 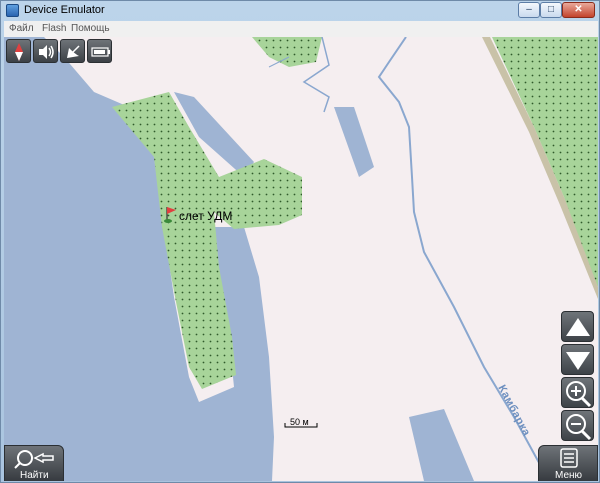 What do you see at coordinates (529, 10) in the screenshot?
I see `minimize-button: –` at bounding box center [529, 10].